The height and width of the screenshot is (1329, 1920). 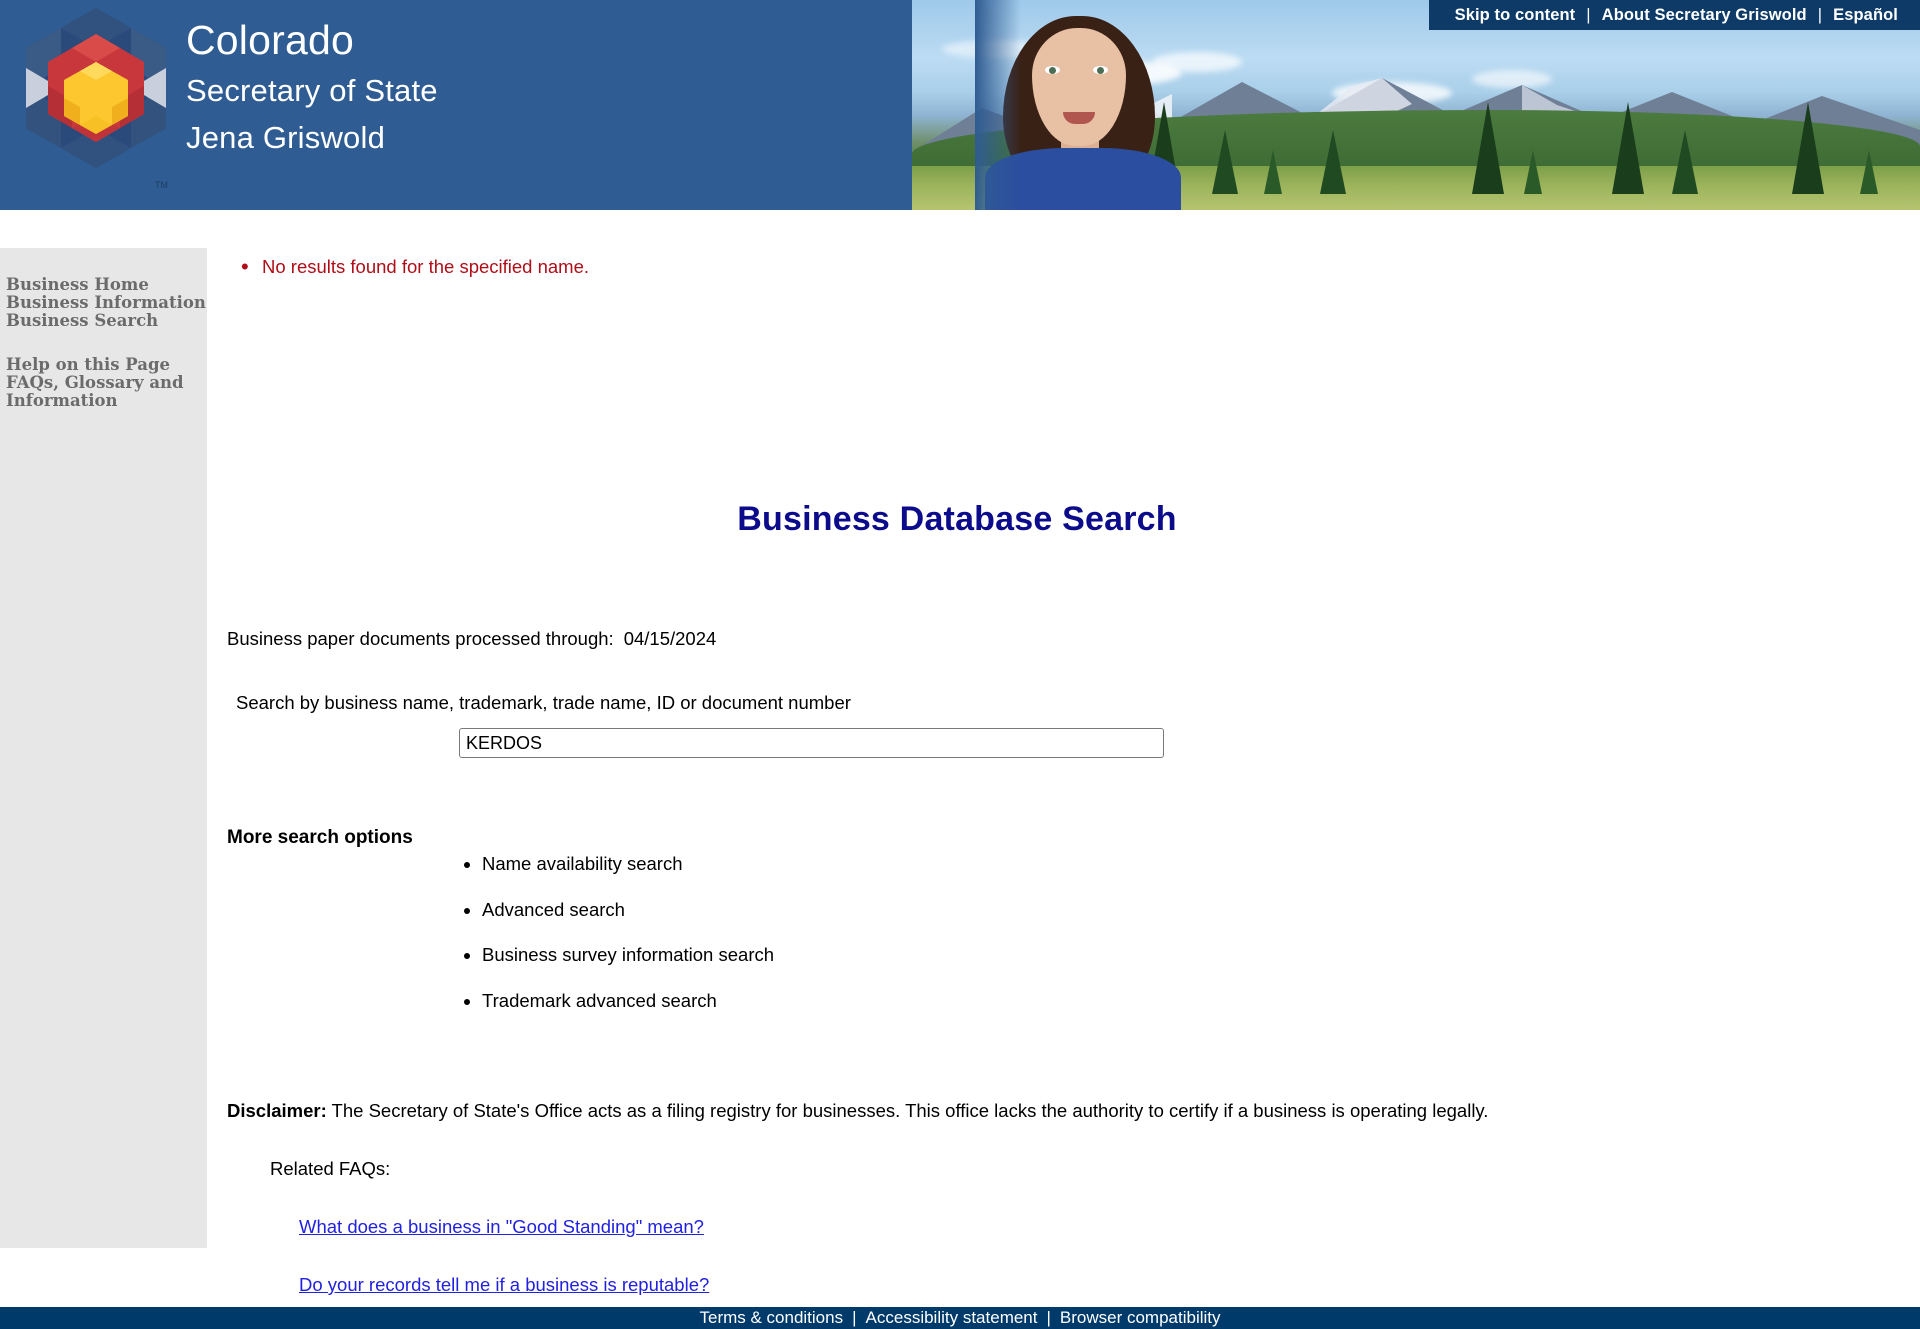 I want to click on sidebar-item-help-on-this-page: Help on this Page, so click(x=105, y=365).